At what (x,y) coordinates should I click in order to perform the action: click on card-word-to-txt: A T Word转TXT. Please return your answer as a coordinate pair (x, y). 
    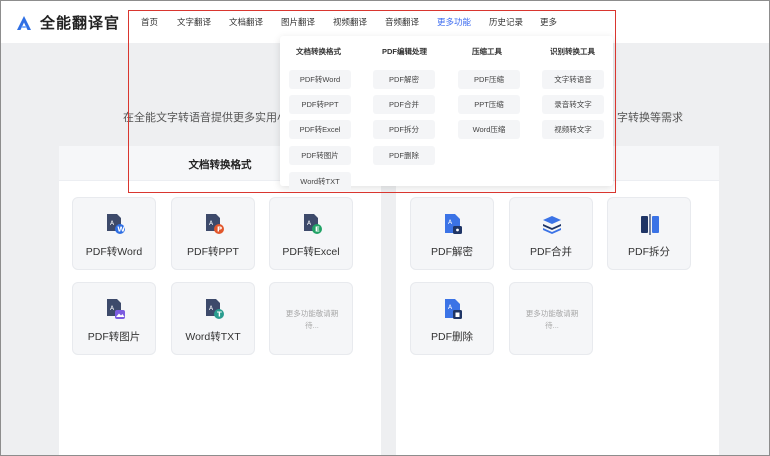
    Looking at the image, I should click on (213, 318).